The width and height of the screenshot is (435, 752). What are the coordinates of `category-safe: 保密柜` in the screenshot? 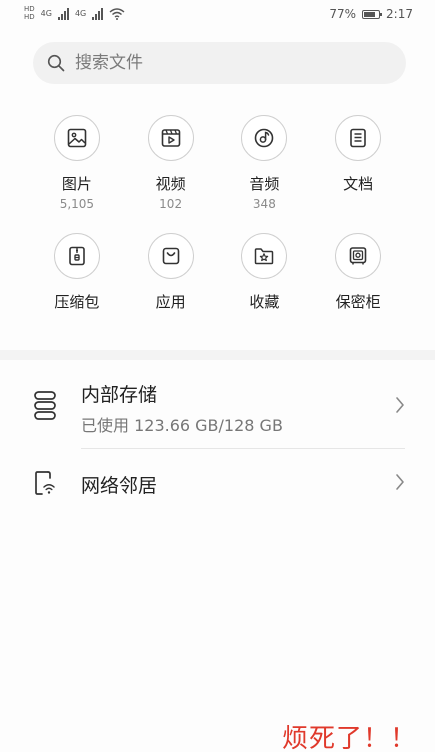 It's located at (358, 288).